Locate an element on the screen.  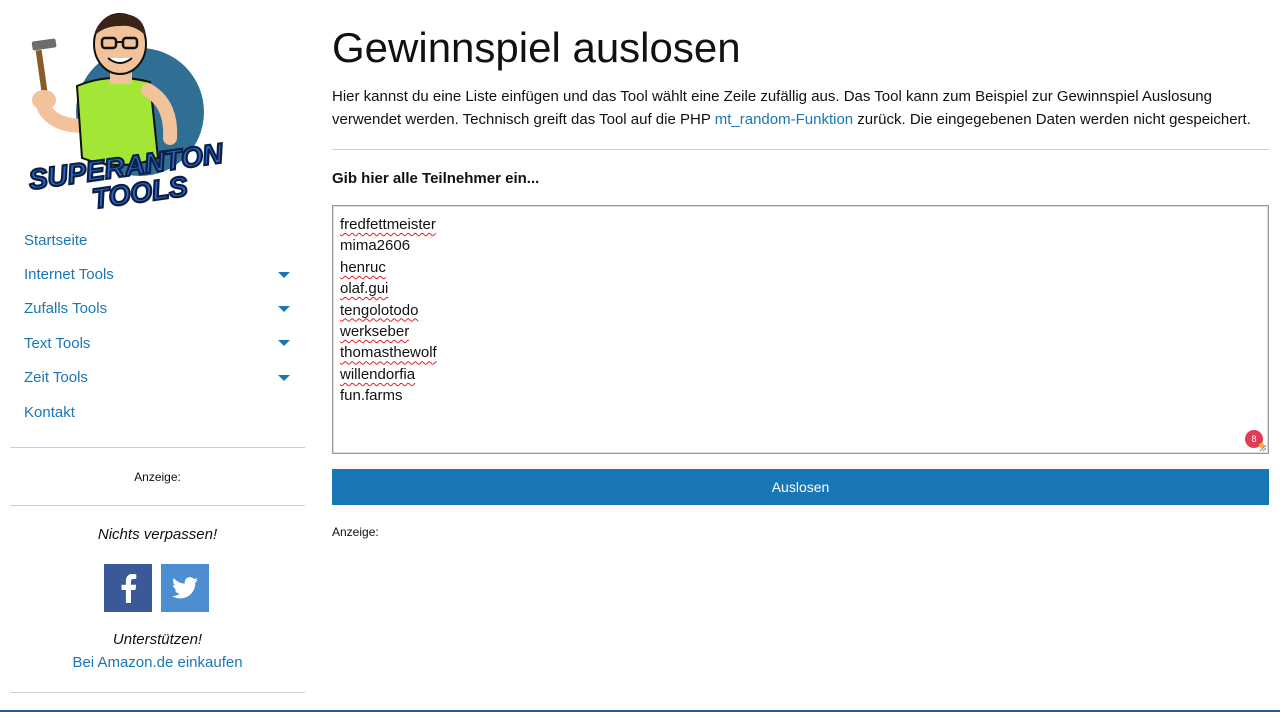
nav-item-label: Internet Tools is located at coordinates (69, 275).